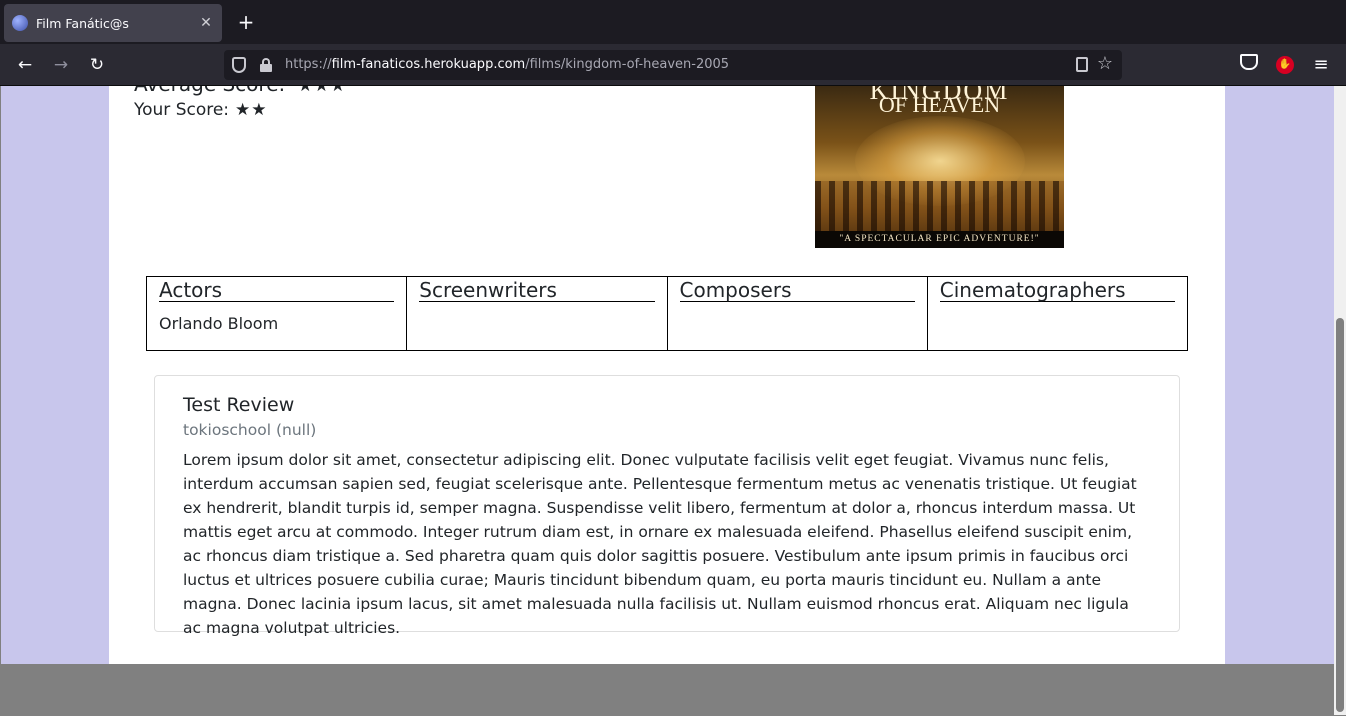  I want to click on crew-heading-screenwriters: Screenwriters, so click(537, 289).